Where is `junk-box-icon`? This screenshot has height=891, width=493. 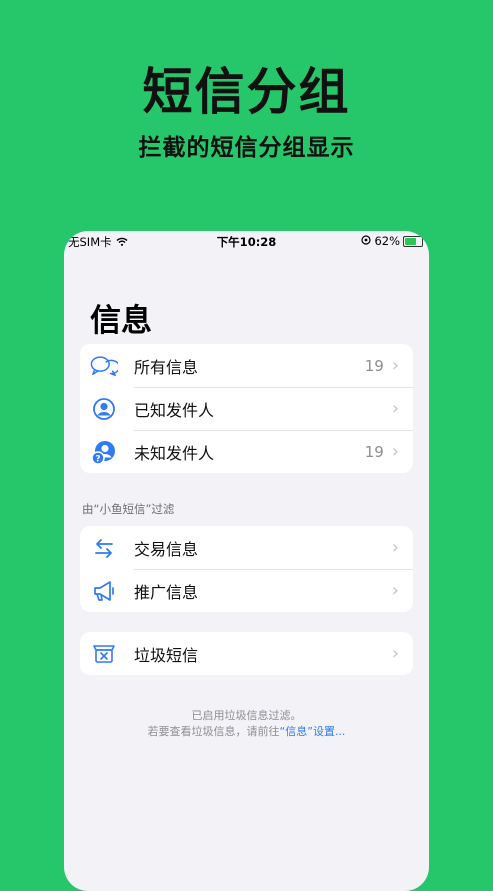 junk-box-icon is located at coordinates (104, 654).